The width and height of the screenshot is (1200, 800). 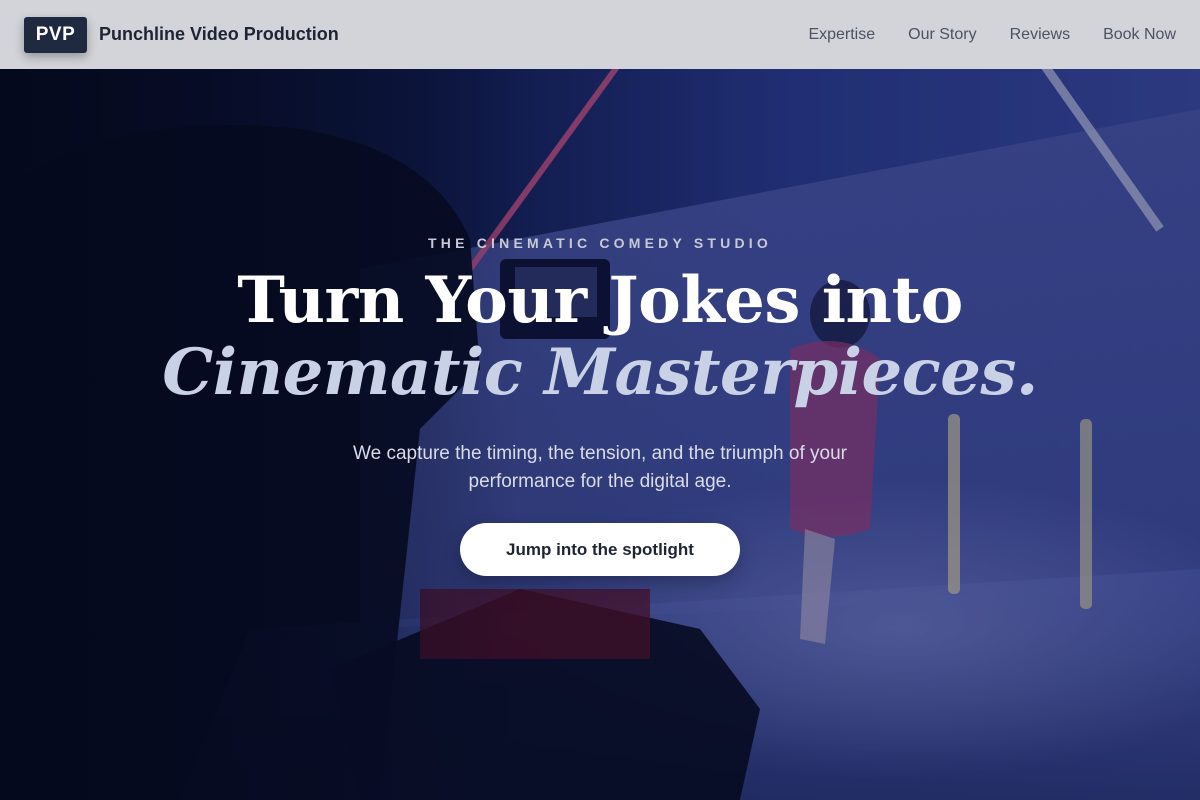 I want to click on cta-button: Jump into the spotlight, so click(x=600, y=549).